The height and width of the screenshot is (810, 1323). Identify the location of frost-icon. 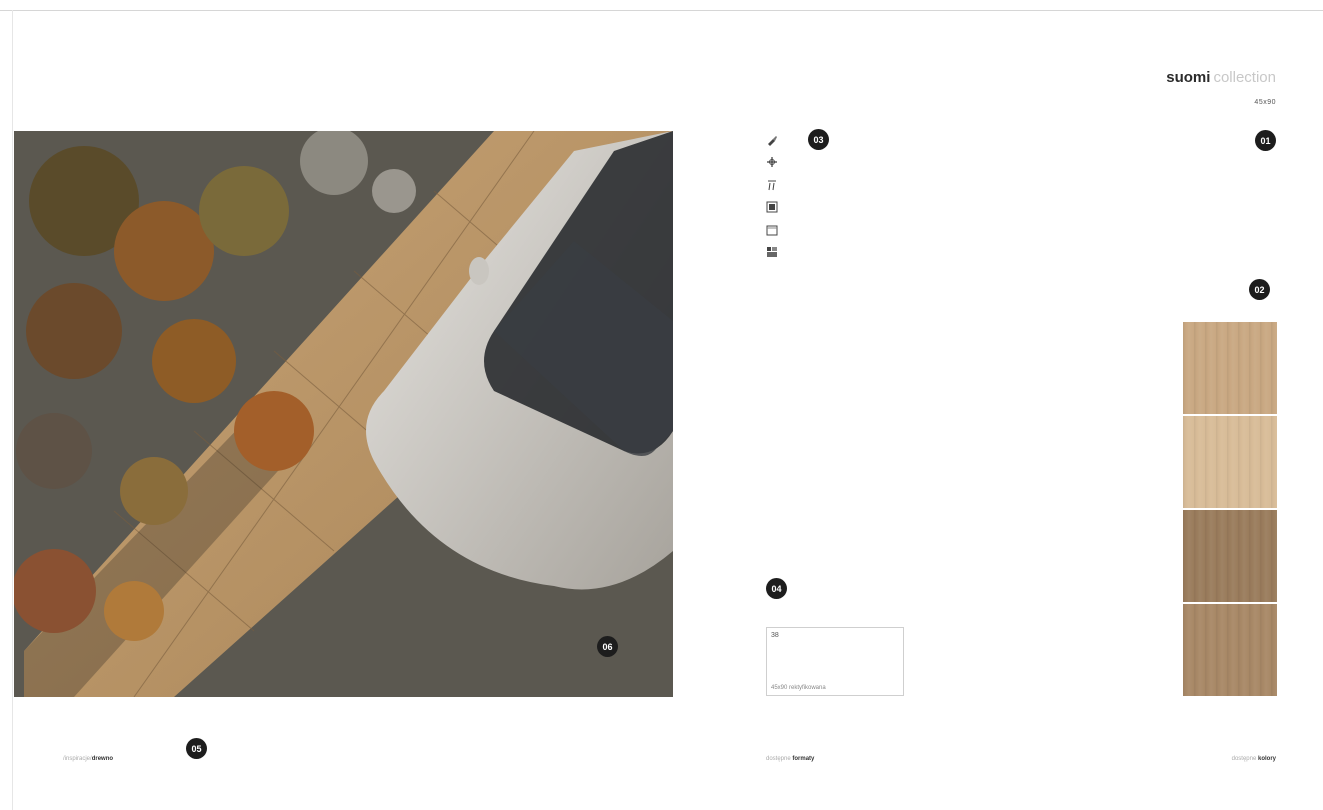
(772, 162).